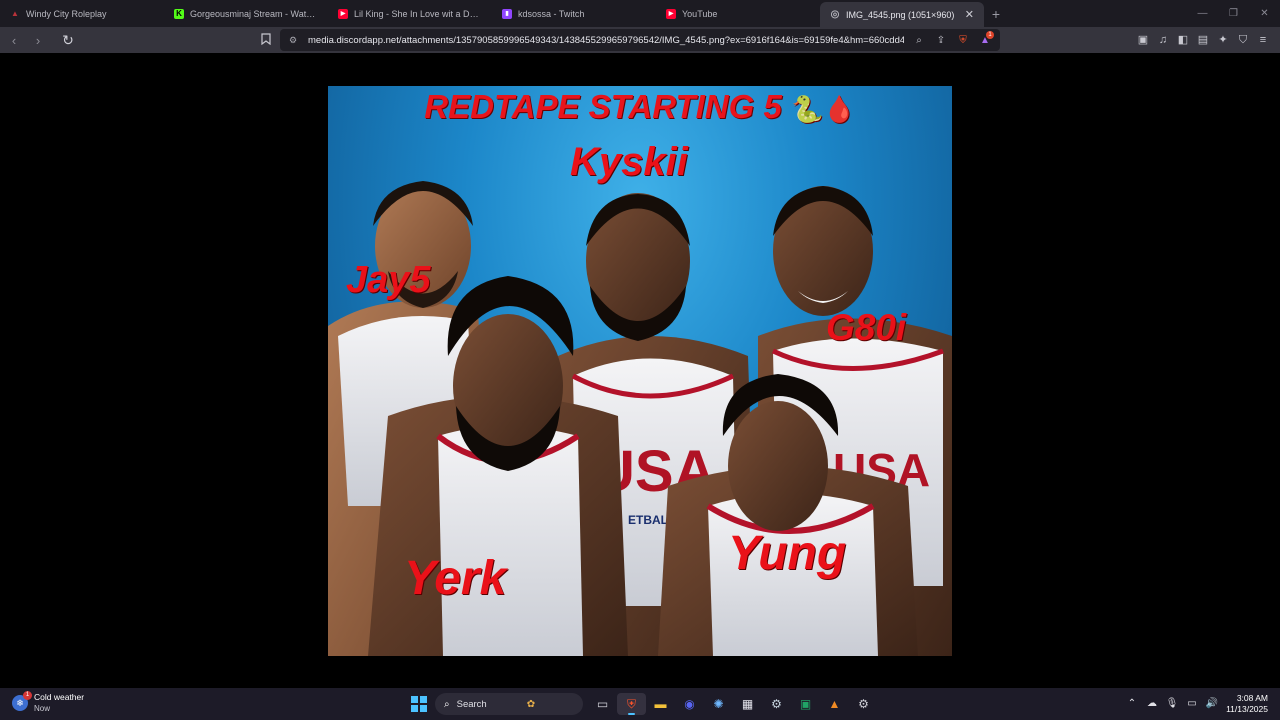 This screenshot has height=720, width=1280. I want to click on microphone-icon: 🎙, so click(1172, 704).